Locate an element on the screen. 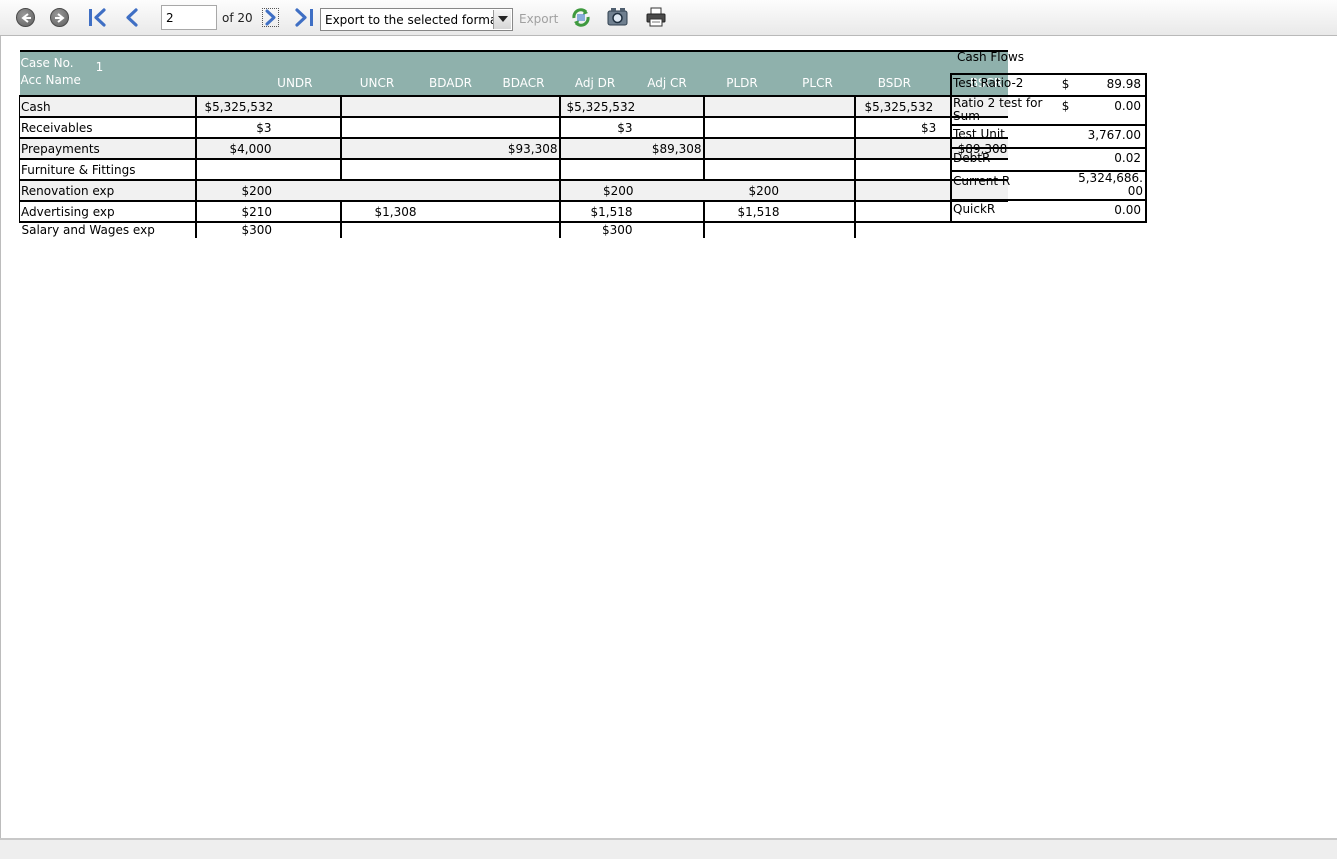  bdadr-cell: $1,308 is located at coordinates (413, 211).